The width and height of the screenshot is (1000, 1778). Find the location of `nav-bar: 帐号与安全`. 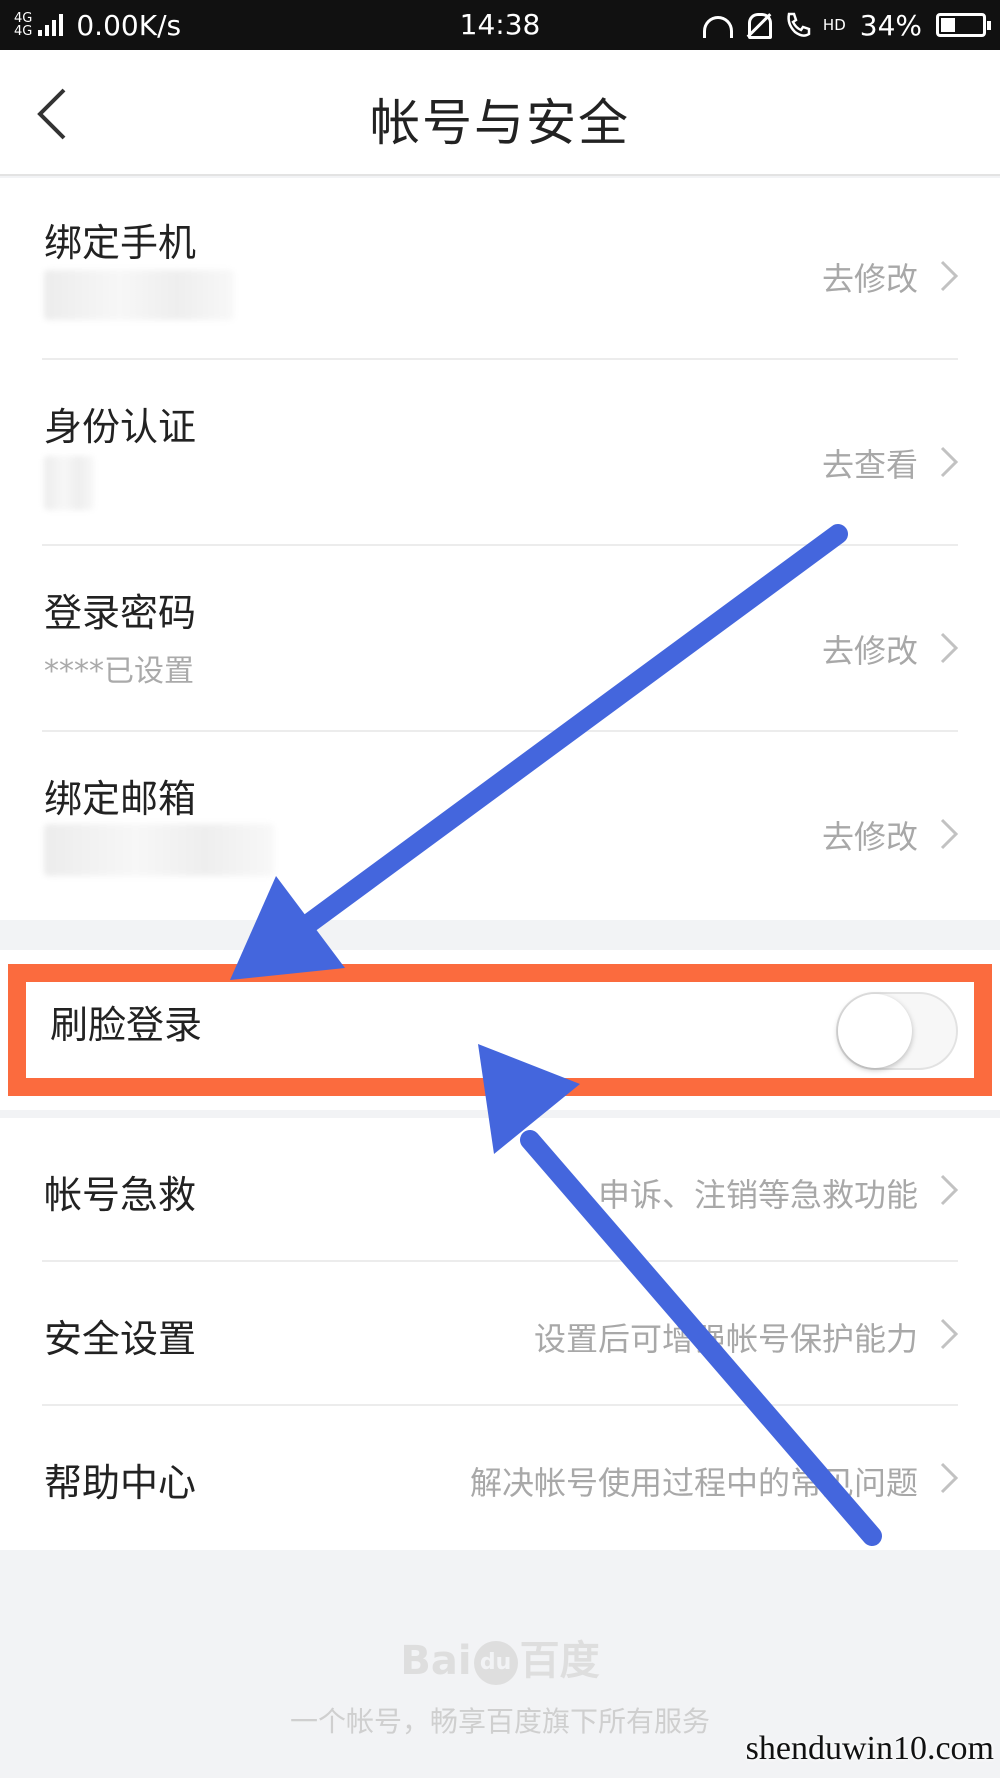

nav-bar: 帐号与安全 is located at coordinates (500, 113).